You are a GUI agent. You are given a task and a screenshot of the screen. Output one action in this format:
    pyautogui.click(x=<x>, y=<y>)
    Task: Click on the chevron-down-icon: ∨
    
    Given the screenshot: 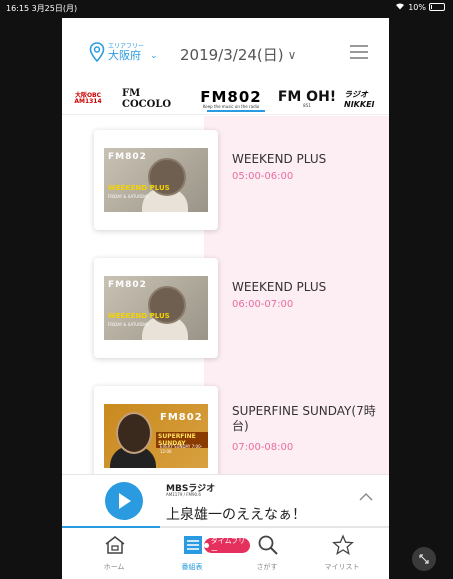 What is the action you would take?
    pyautogui.click(x=292, y=54)
    